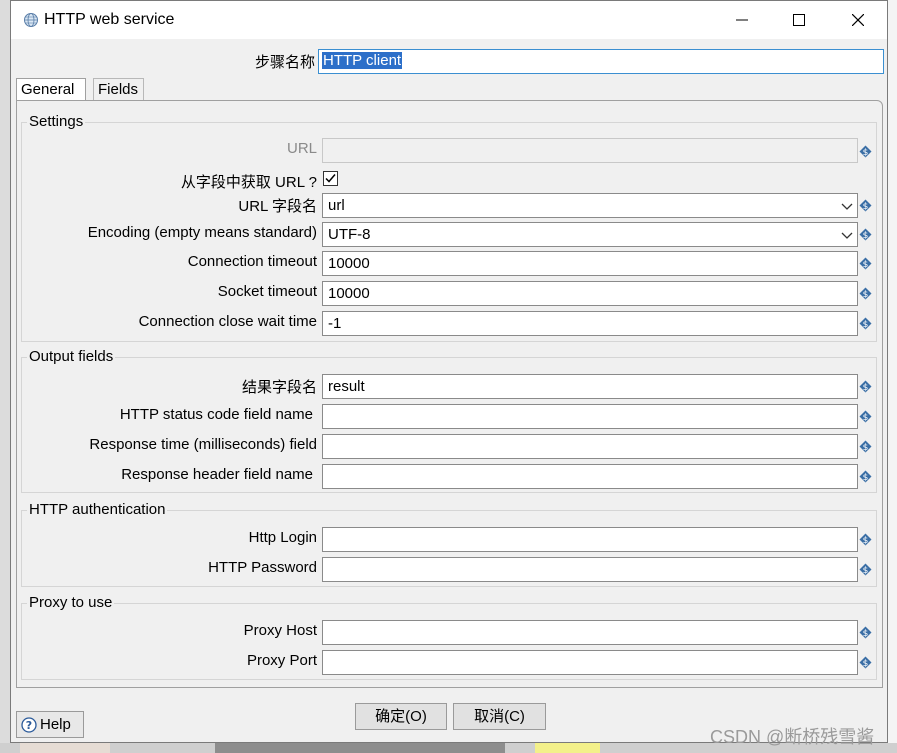 The width and height of the screenshot is (897, 753). Describe the element at coordinates (248, 182) in the screenshot. I see `url-from-field-label: 从字段中获取 URL ?` at that location.